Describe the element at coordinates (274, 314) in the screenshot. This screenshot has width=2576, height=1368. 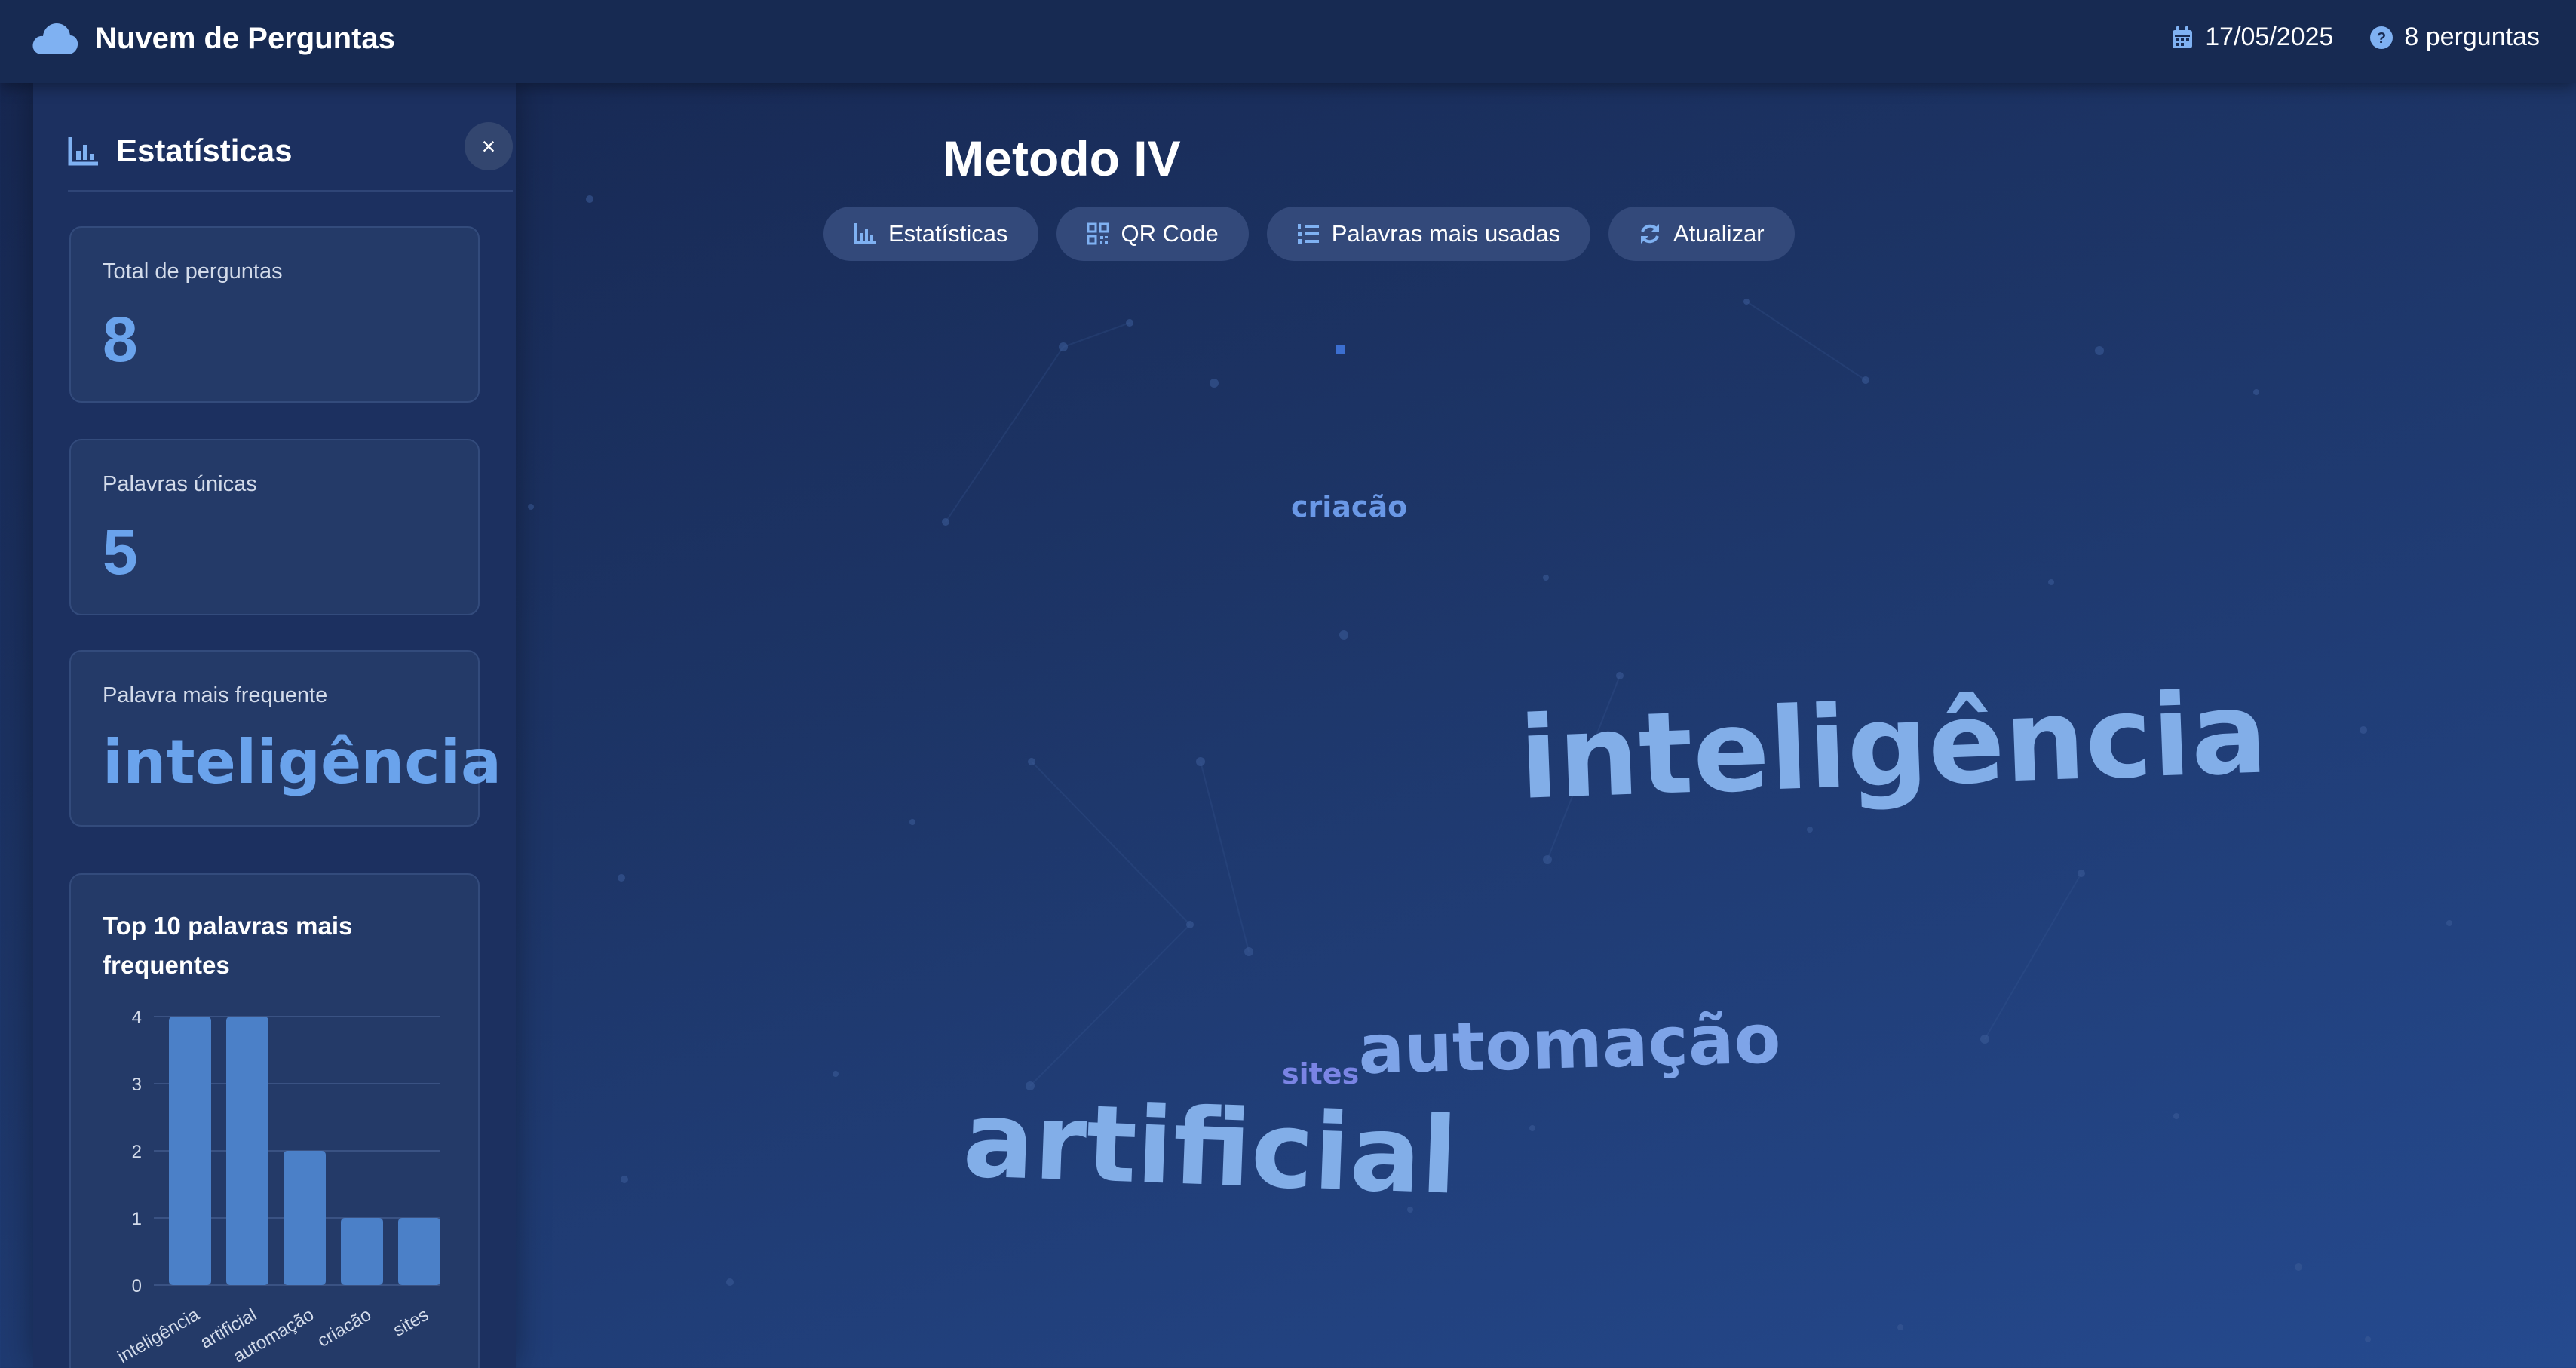
I see `total-questions-card: Total de perguntas 8` at that location.